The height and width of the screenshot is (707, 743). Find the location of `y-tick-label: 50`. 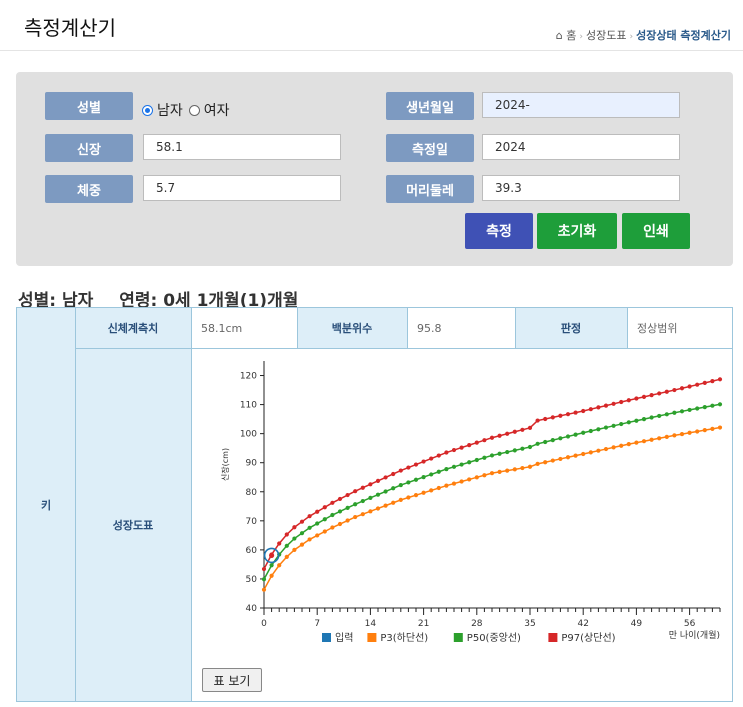

y-tick-label: 50 is located at coordinates (252, 580).